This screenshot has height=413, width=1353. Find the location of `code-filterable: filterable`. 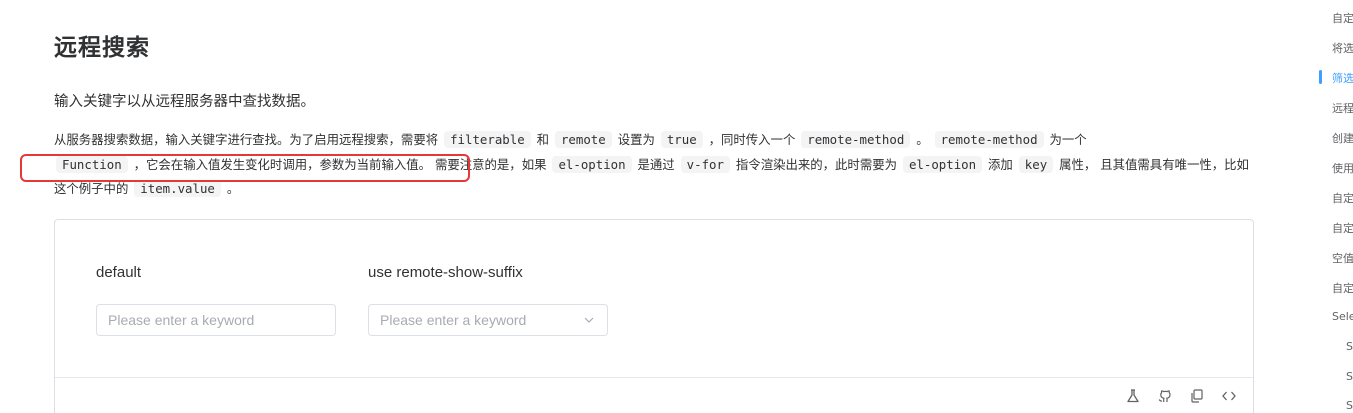

code-filterable: filterable is located at coordinates (487, 139).